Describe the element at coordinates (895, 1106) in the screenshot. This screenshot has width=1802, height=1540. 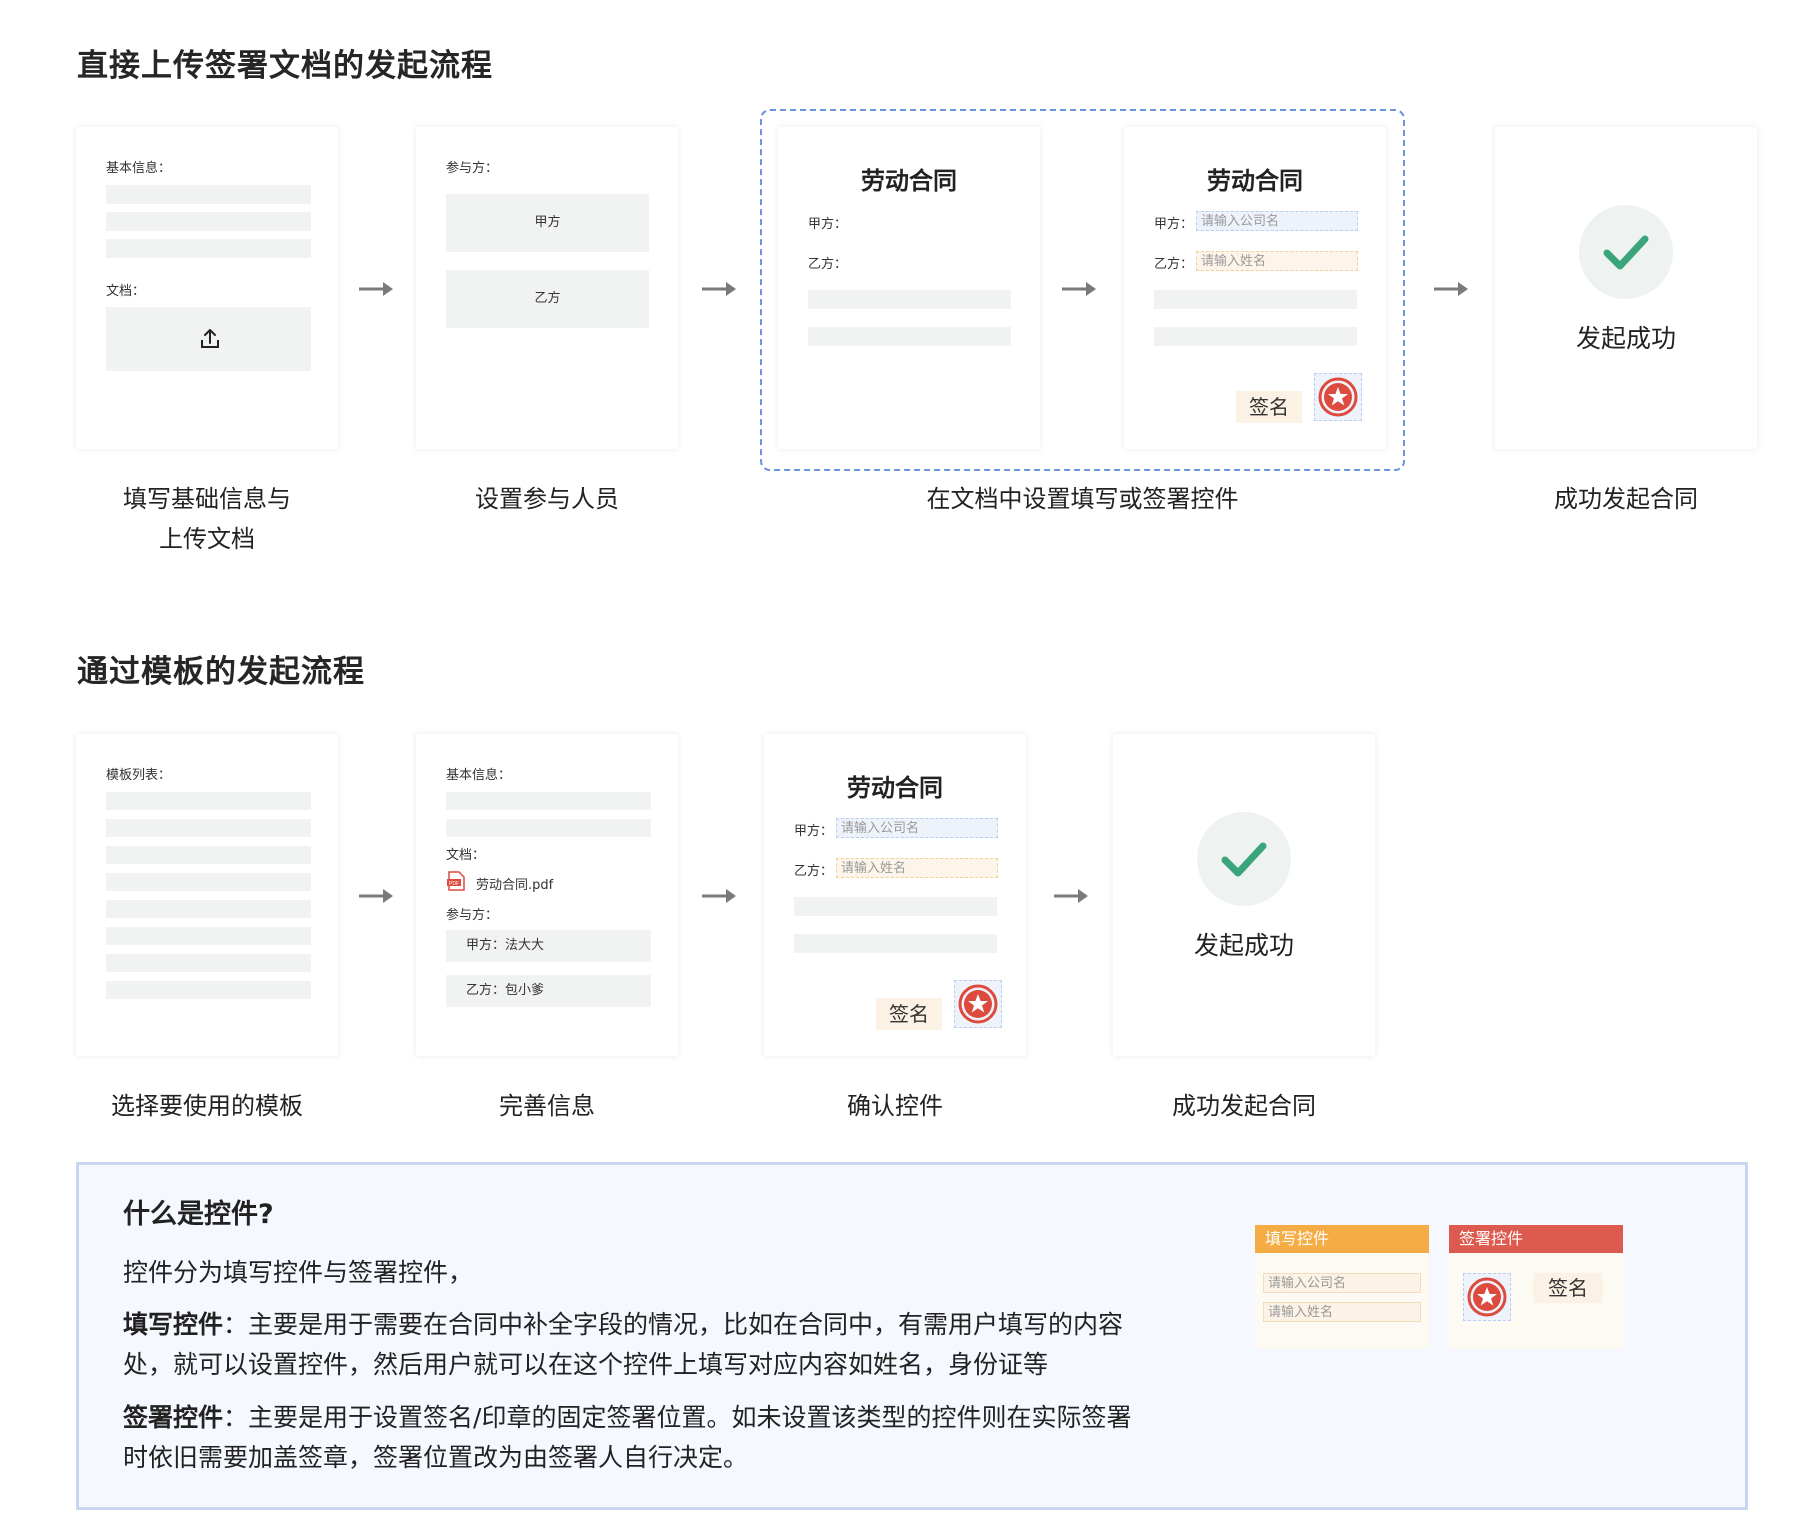
I see `s2-step3-caption: 确认控件` at that location.